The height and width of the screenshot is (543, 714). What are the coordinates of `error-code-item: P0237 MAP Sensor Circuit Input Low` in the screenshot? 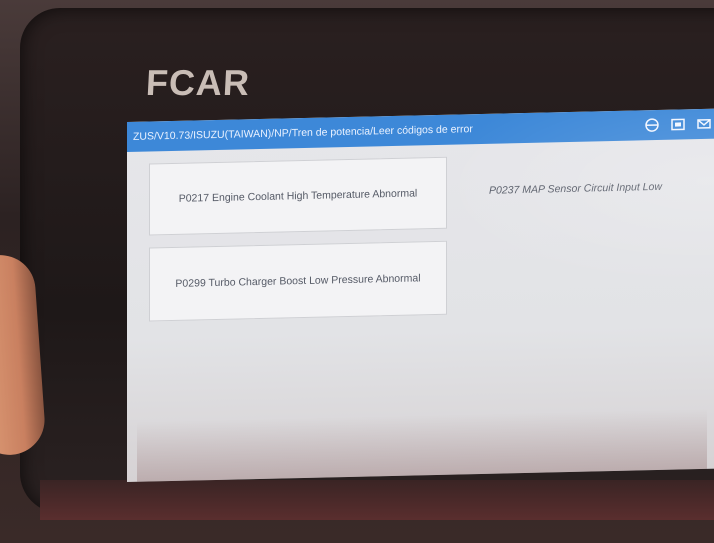 It's located at (581, 189).